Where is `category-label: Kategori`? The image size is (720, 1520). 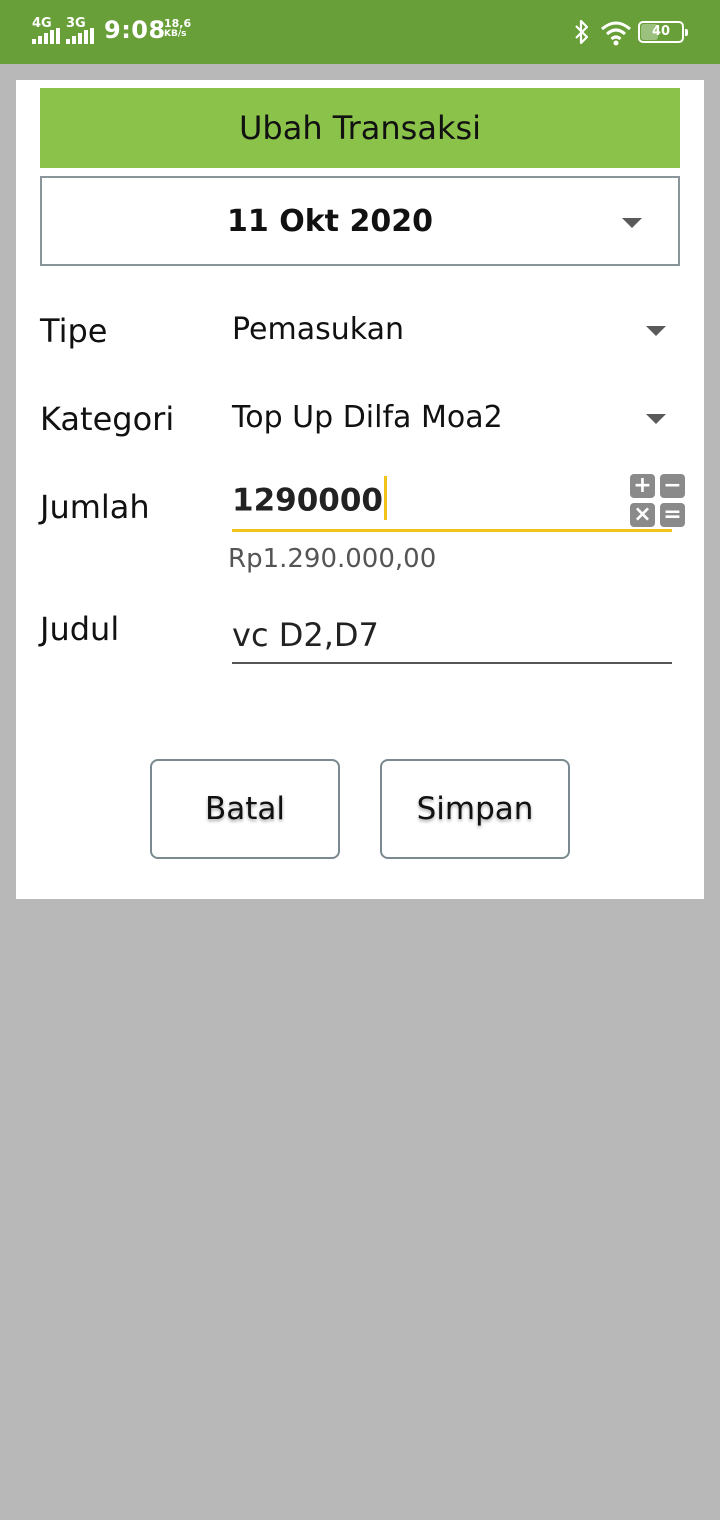 category-label: Kategori is located at coordinates (107, 419).